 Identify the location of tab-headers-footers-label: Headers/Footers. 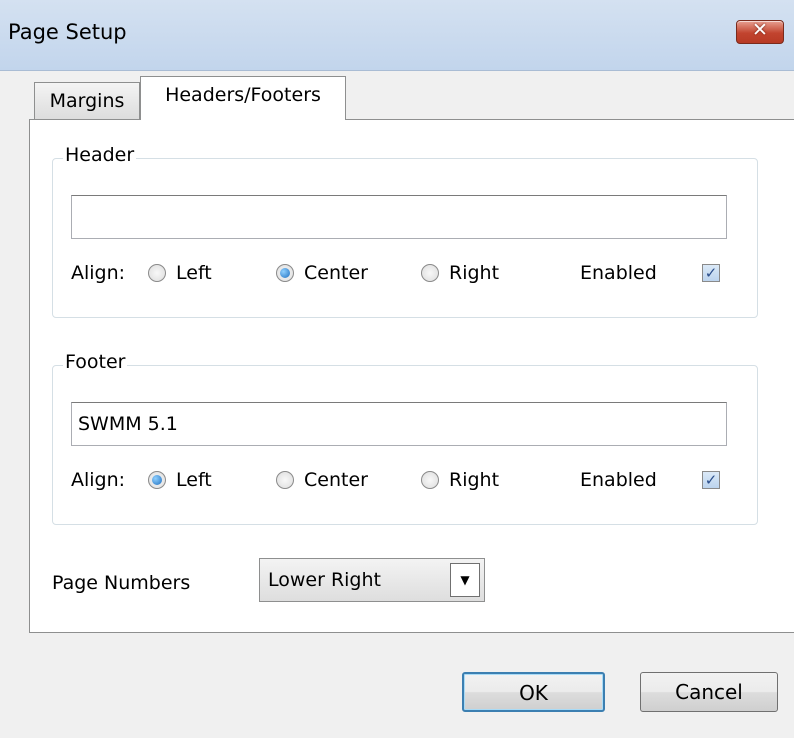
(243, 95).